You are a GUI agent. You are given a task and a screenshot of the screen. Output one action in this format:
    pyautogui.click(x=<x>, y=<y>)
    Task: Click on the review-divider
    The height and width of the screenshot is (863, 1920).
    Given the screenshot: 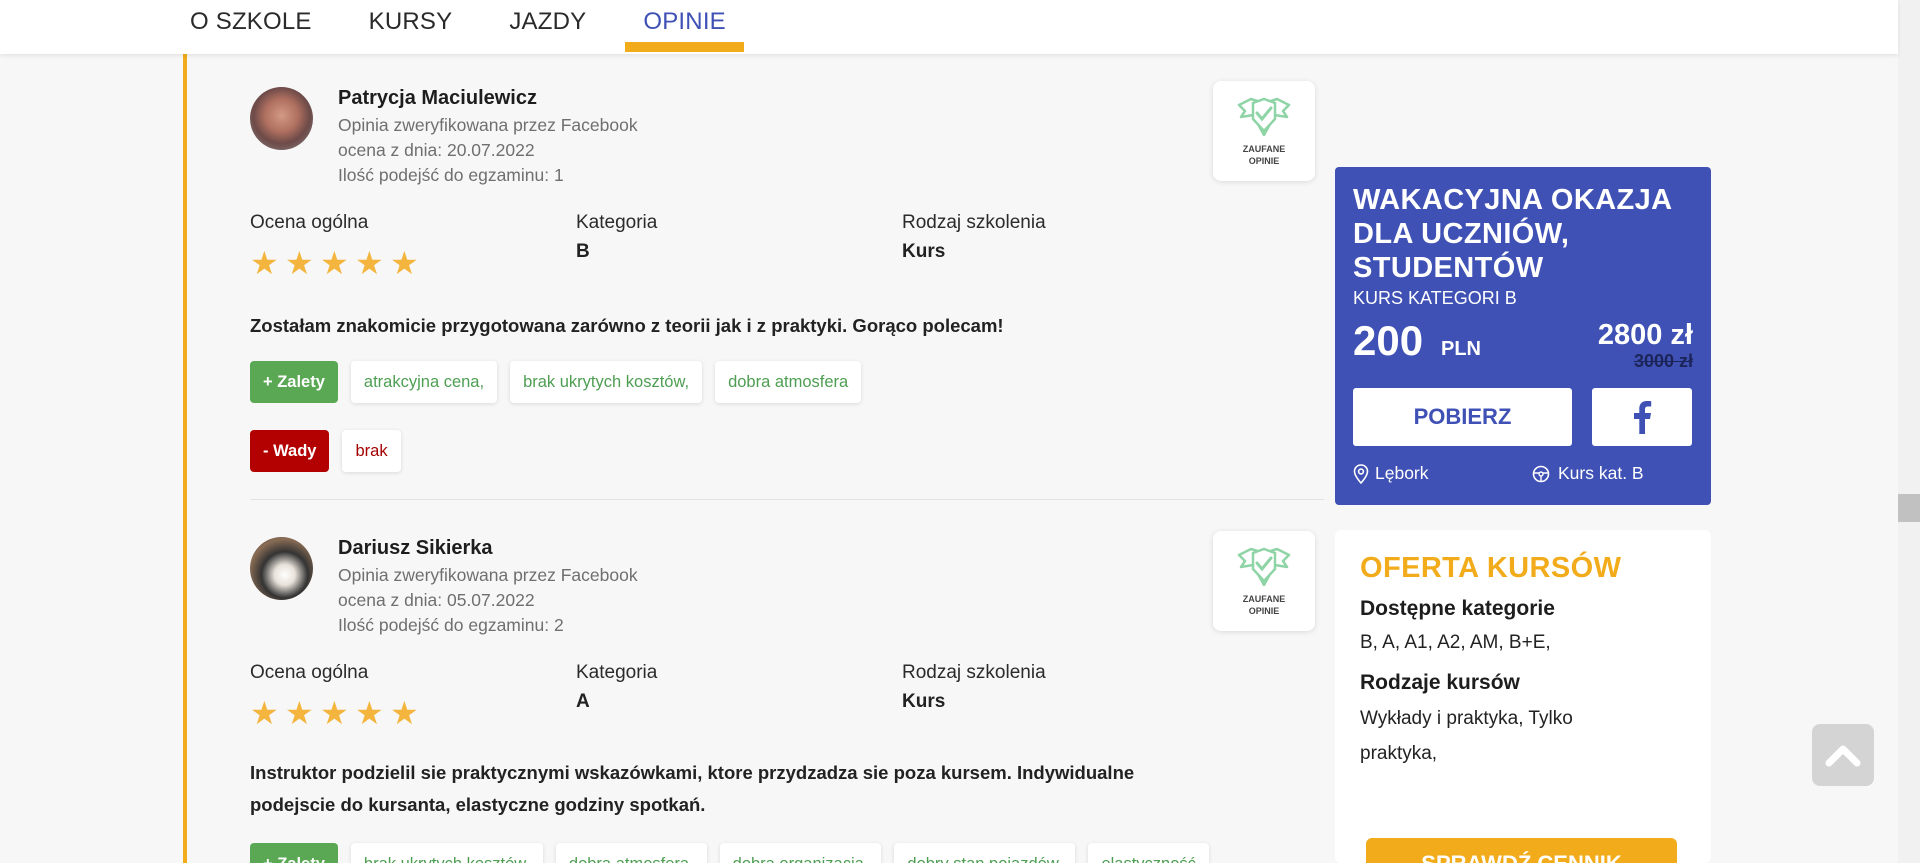 What is the action you would take?
    pyautogui.click(x=787, y=499)
    